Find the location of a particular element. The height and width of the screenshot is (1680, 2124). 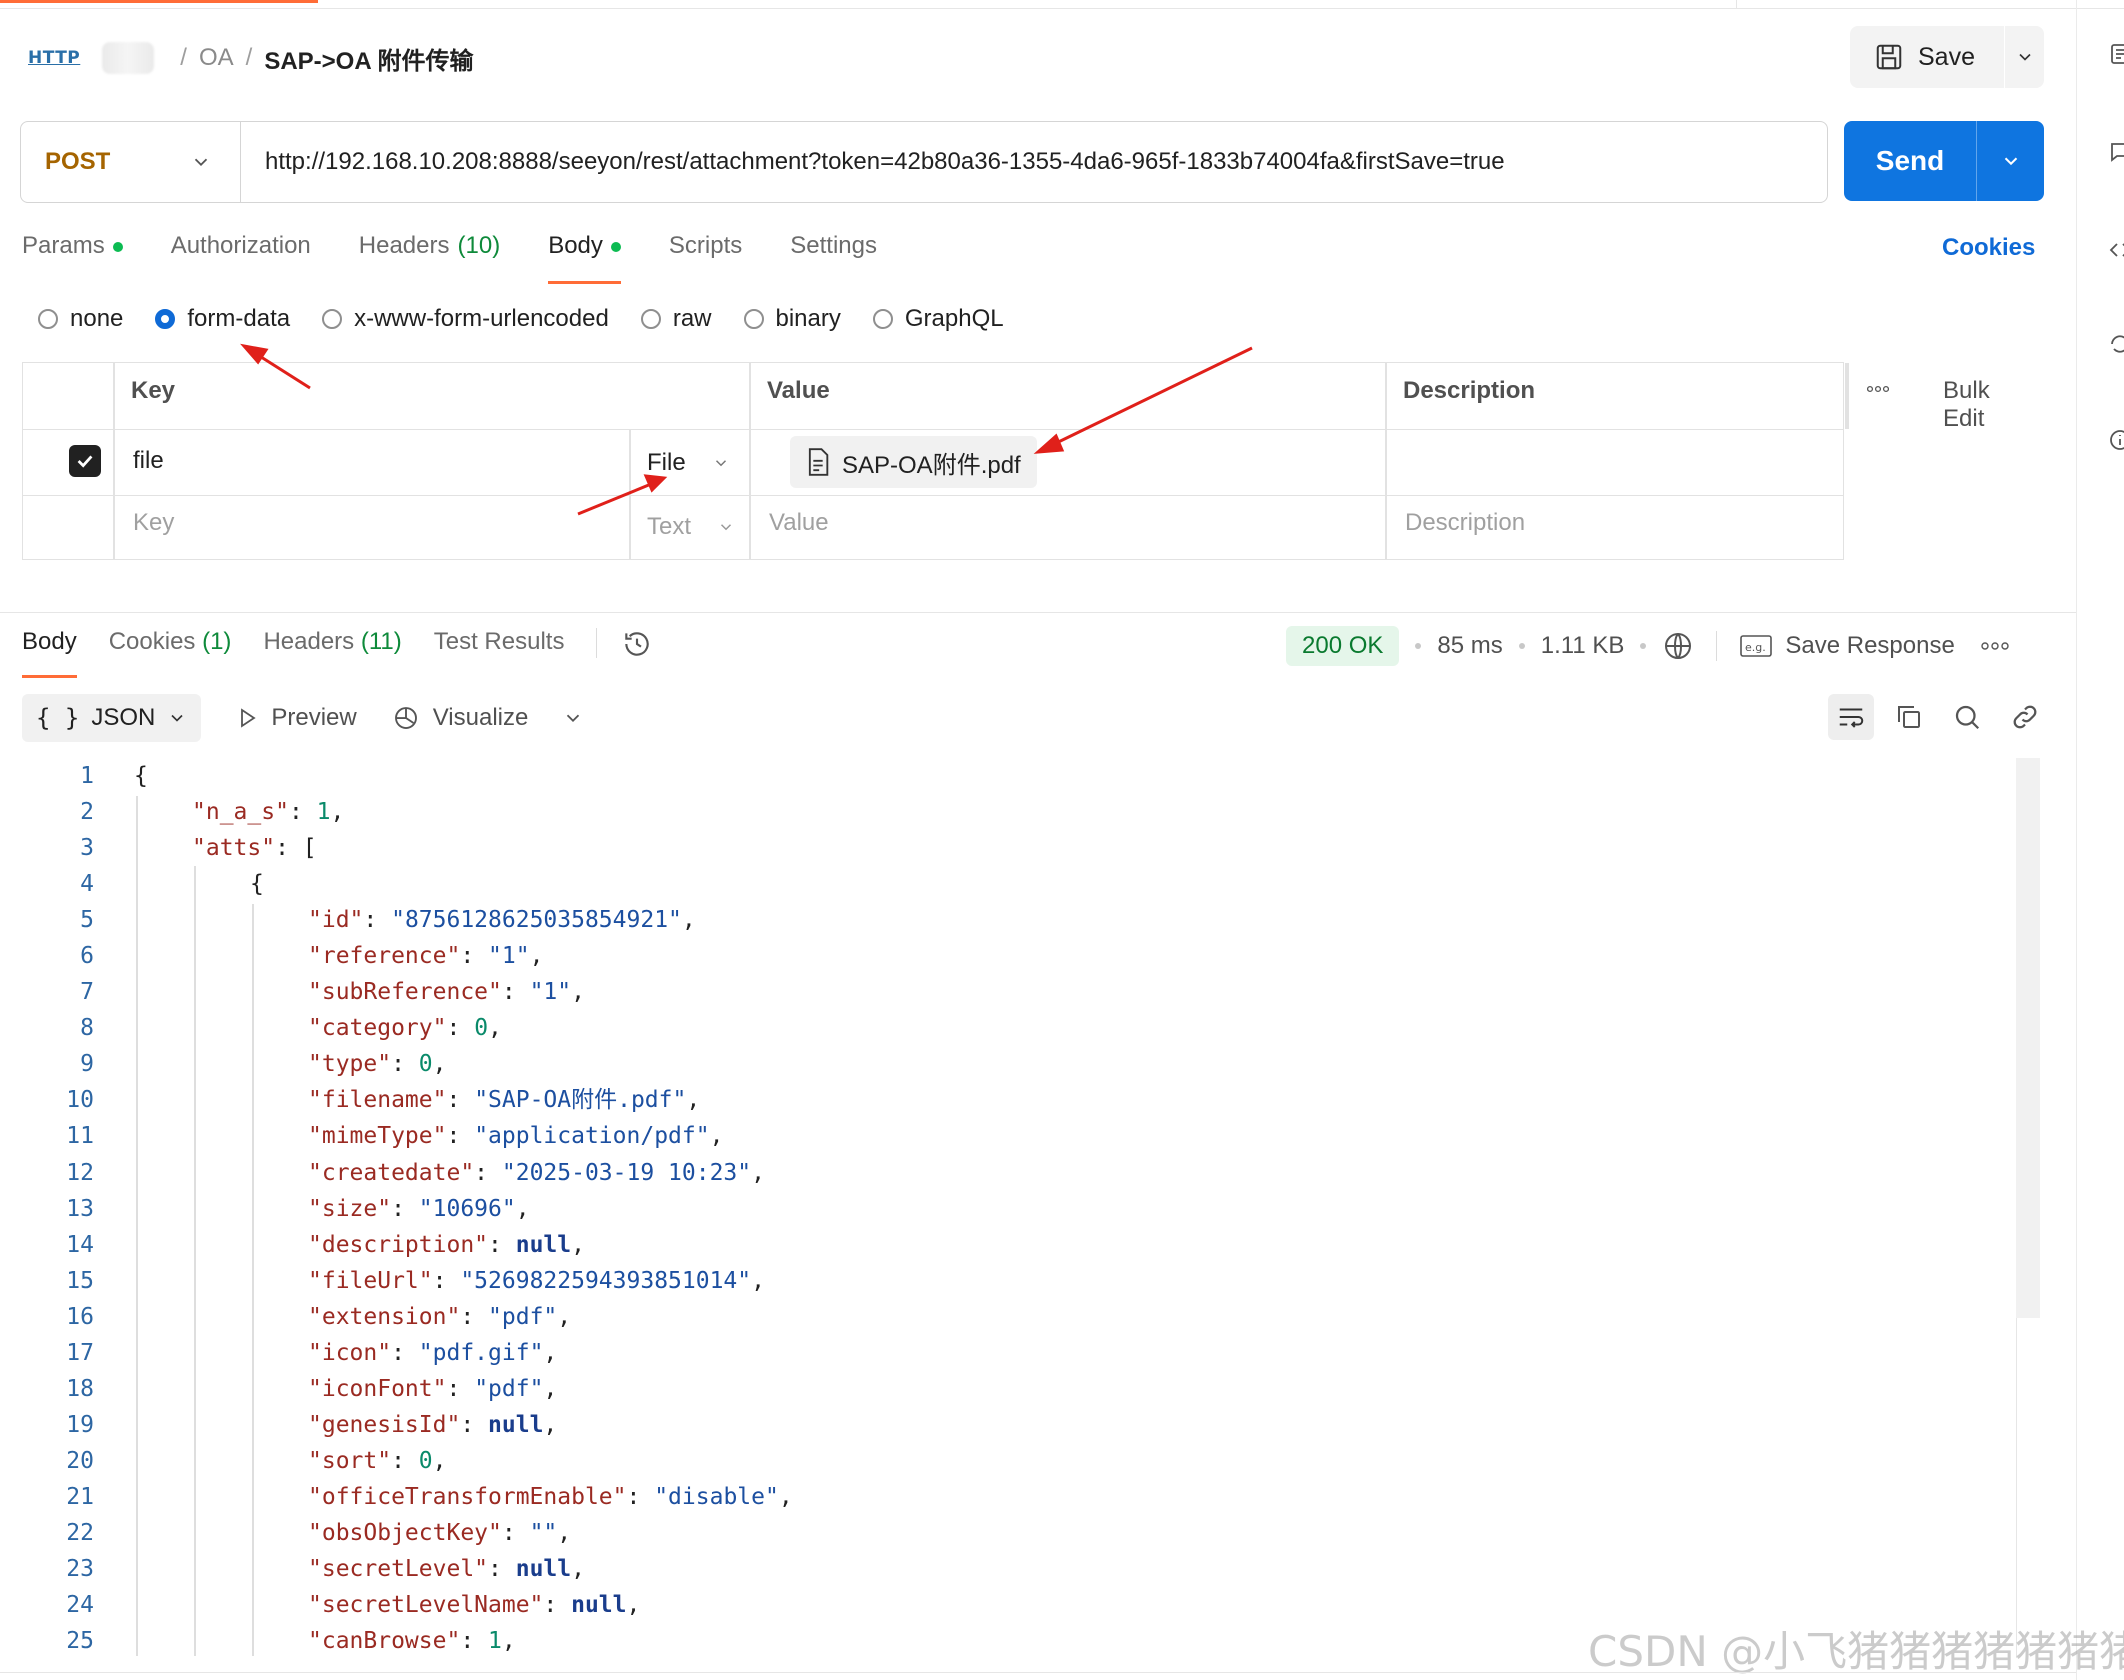

response-tab-cookies: Cookies (1) is located at coordinates (170, 653).